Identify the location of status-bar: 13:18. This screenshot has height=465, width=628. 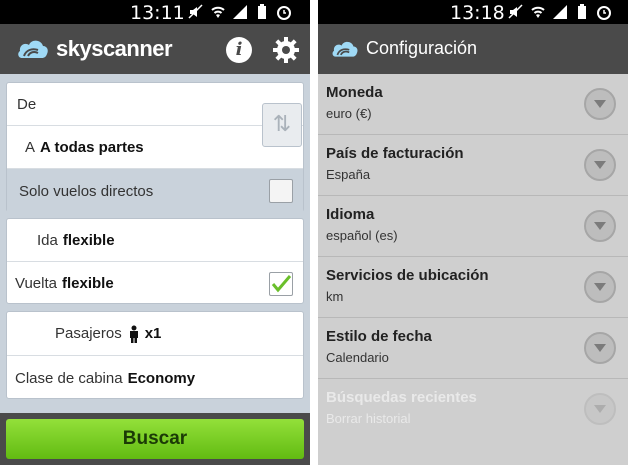
(473, 12).